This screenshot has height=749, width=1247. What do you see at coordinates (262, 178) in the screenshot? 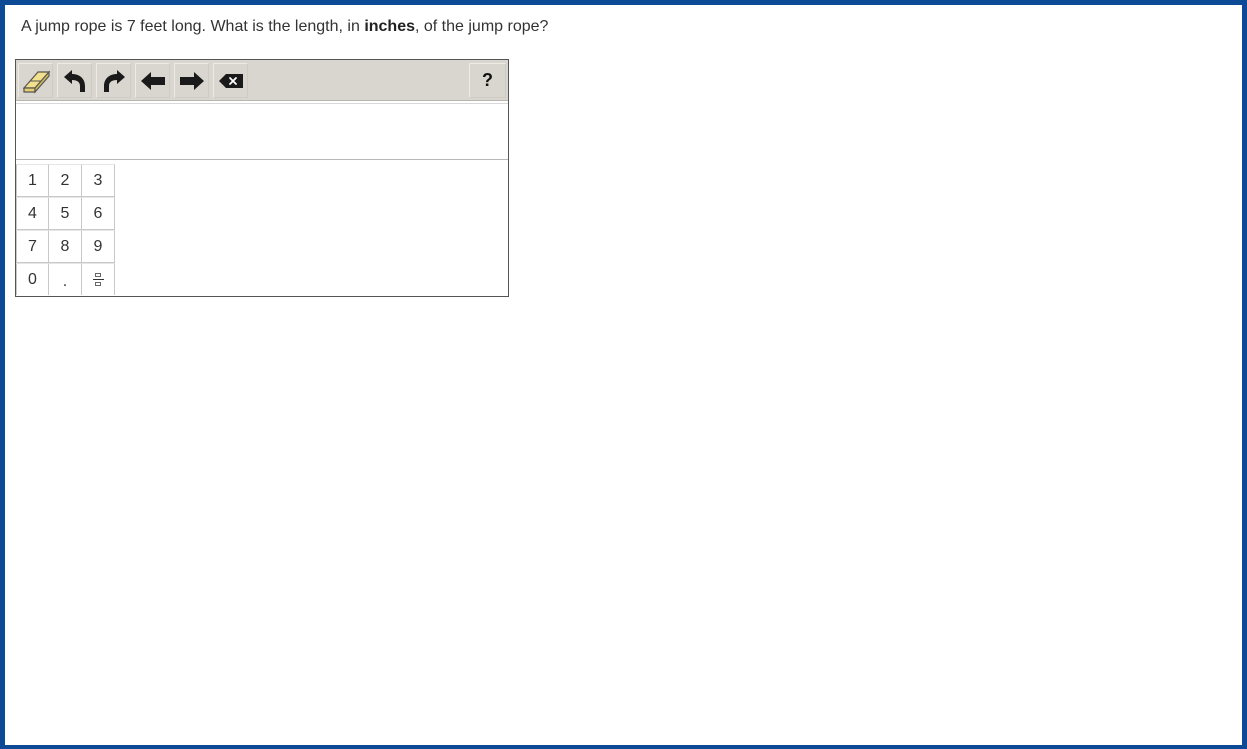
I see `equation-editor: ? 1 2 3 4 5 6 7 8 9 0 .` at bounding box center [262, 178].